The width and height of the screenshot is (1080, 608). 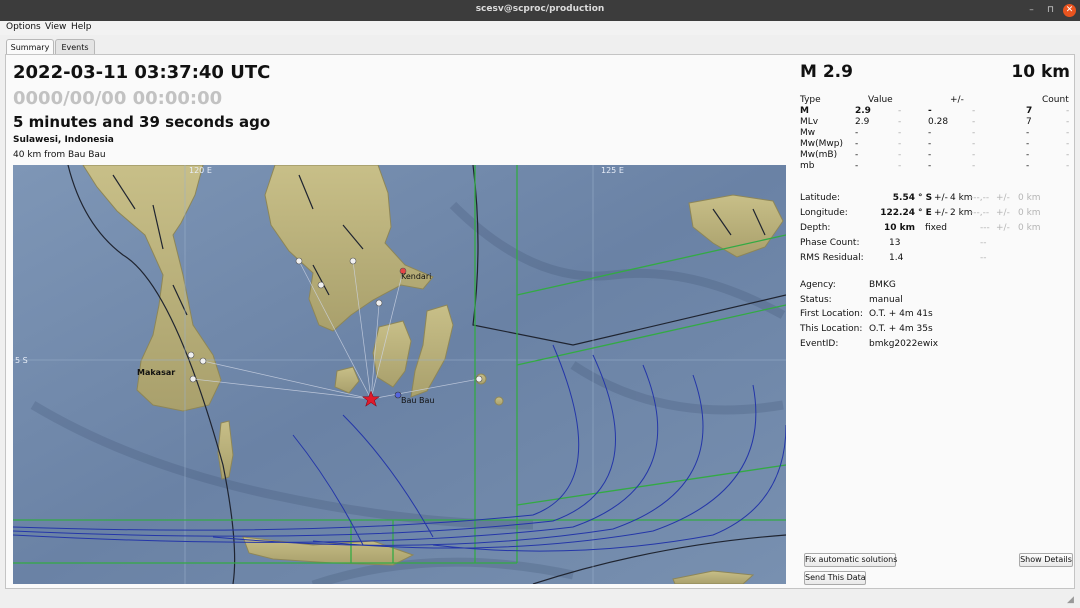 What do you see at coordinates (831, 329) in the screenshot?
I see `this-location-label: This Location:` at bounding box center [831, 329].